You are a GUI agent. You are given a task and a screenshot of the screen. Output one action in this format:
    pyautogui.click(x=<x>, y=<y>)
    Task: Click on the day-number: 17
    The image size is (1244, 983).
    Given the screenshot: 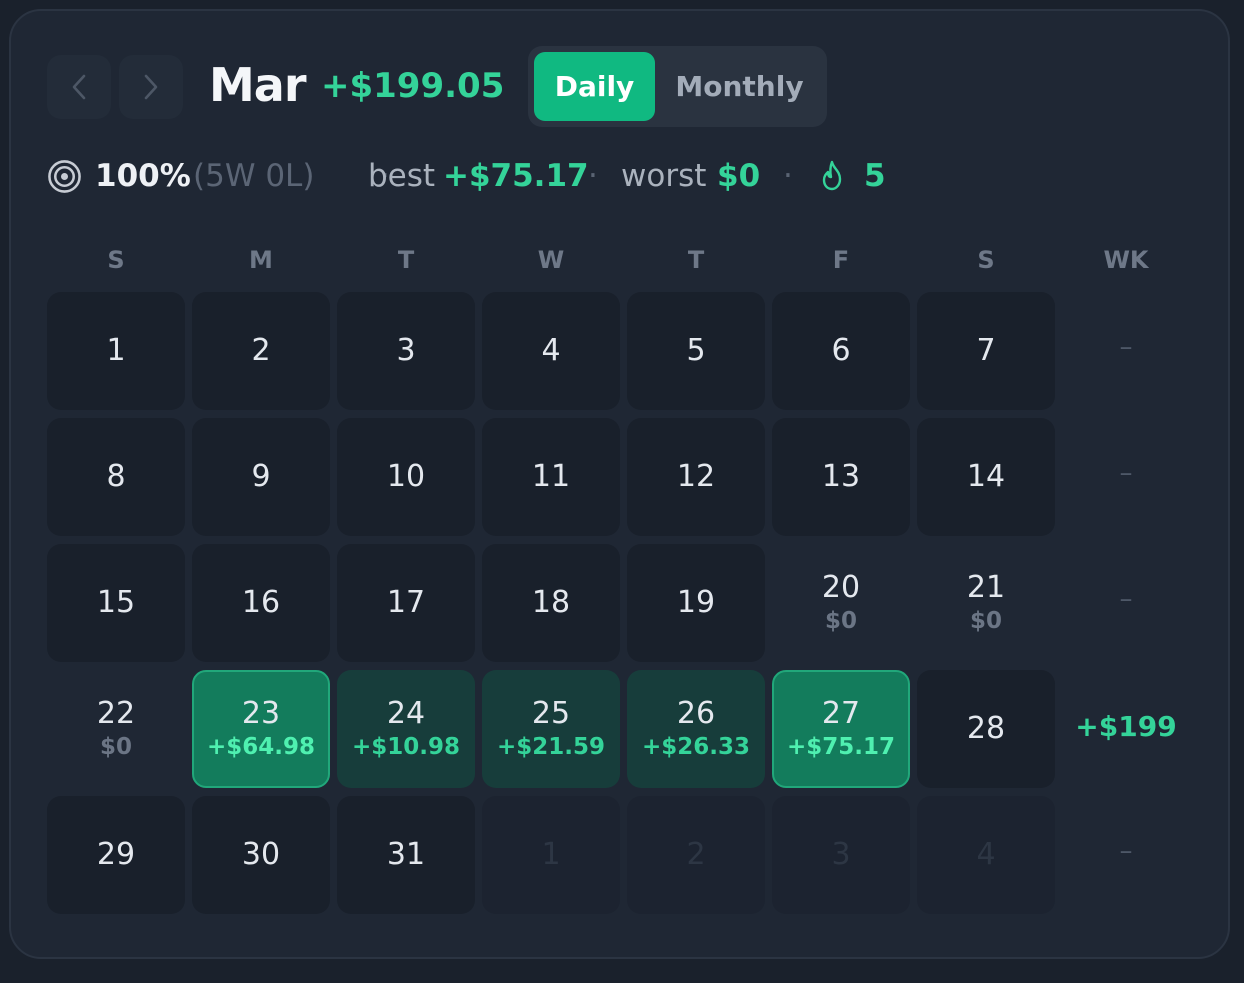 What is the action you would take?
    pyautogui.click(x=406, y=602)
    